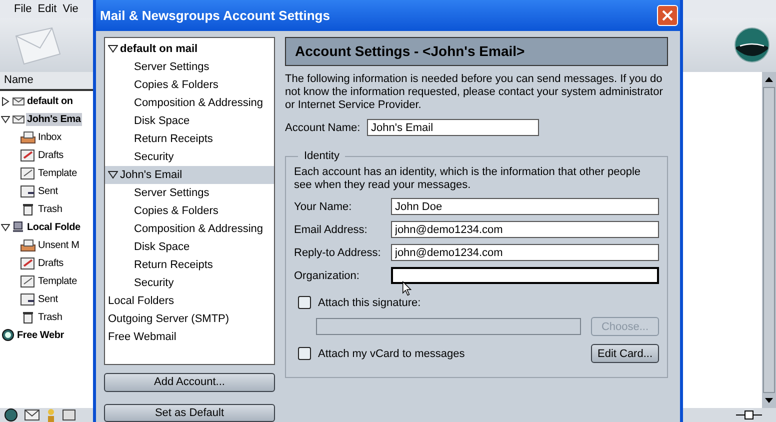  What do you see at coordinates (474, 92) in the screenshot?
I see `intro-text: The following information is needed before you can send messages. If you do not know the information requested, please contact your system administrator or Internet Service Provider.` at bounding box center [474, 92].